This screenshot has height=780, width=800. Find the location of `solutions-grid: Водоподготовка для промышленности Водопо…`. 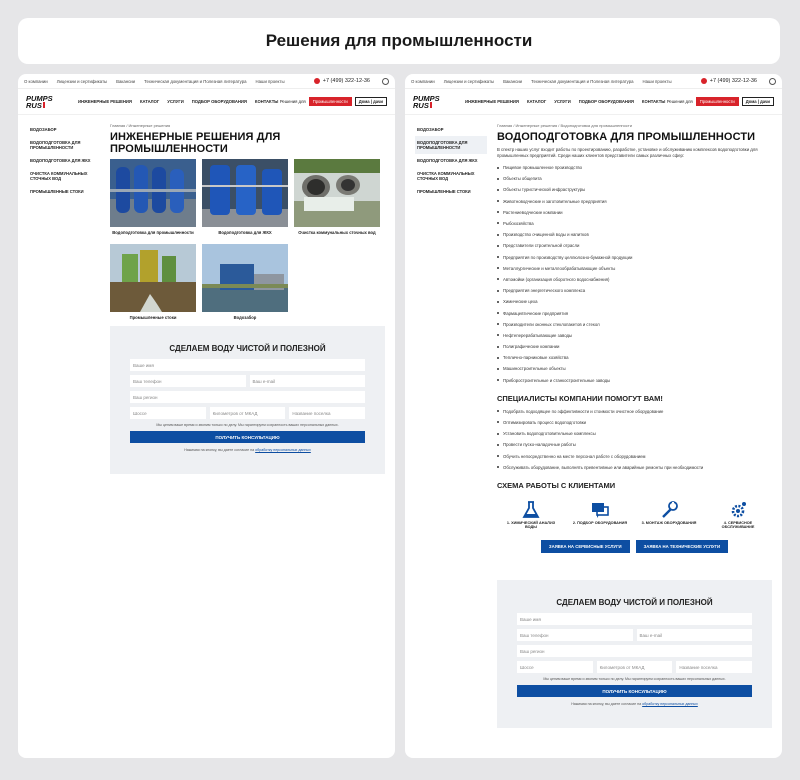

solutions-grid: Водоподготовка для промышленности Водопо… is located at coordinates (247, 242).